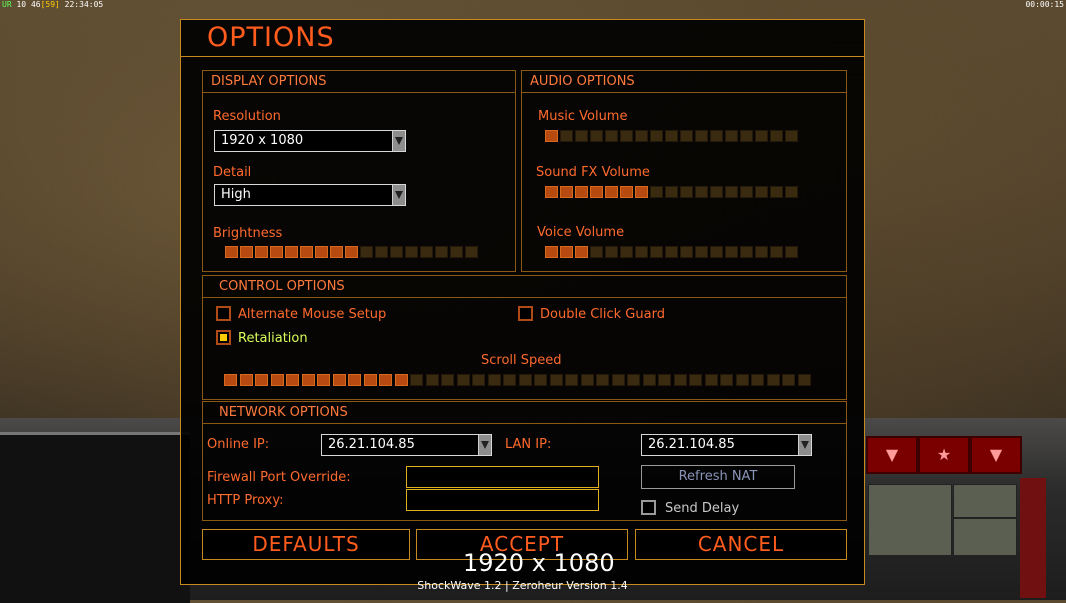  What do you see at coordinates (310, 195) in the screenshot?
I see `detail-dropdown: High` at bounding box center [310, 195].